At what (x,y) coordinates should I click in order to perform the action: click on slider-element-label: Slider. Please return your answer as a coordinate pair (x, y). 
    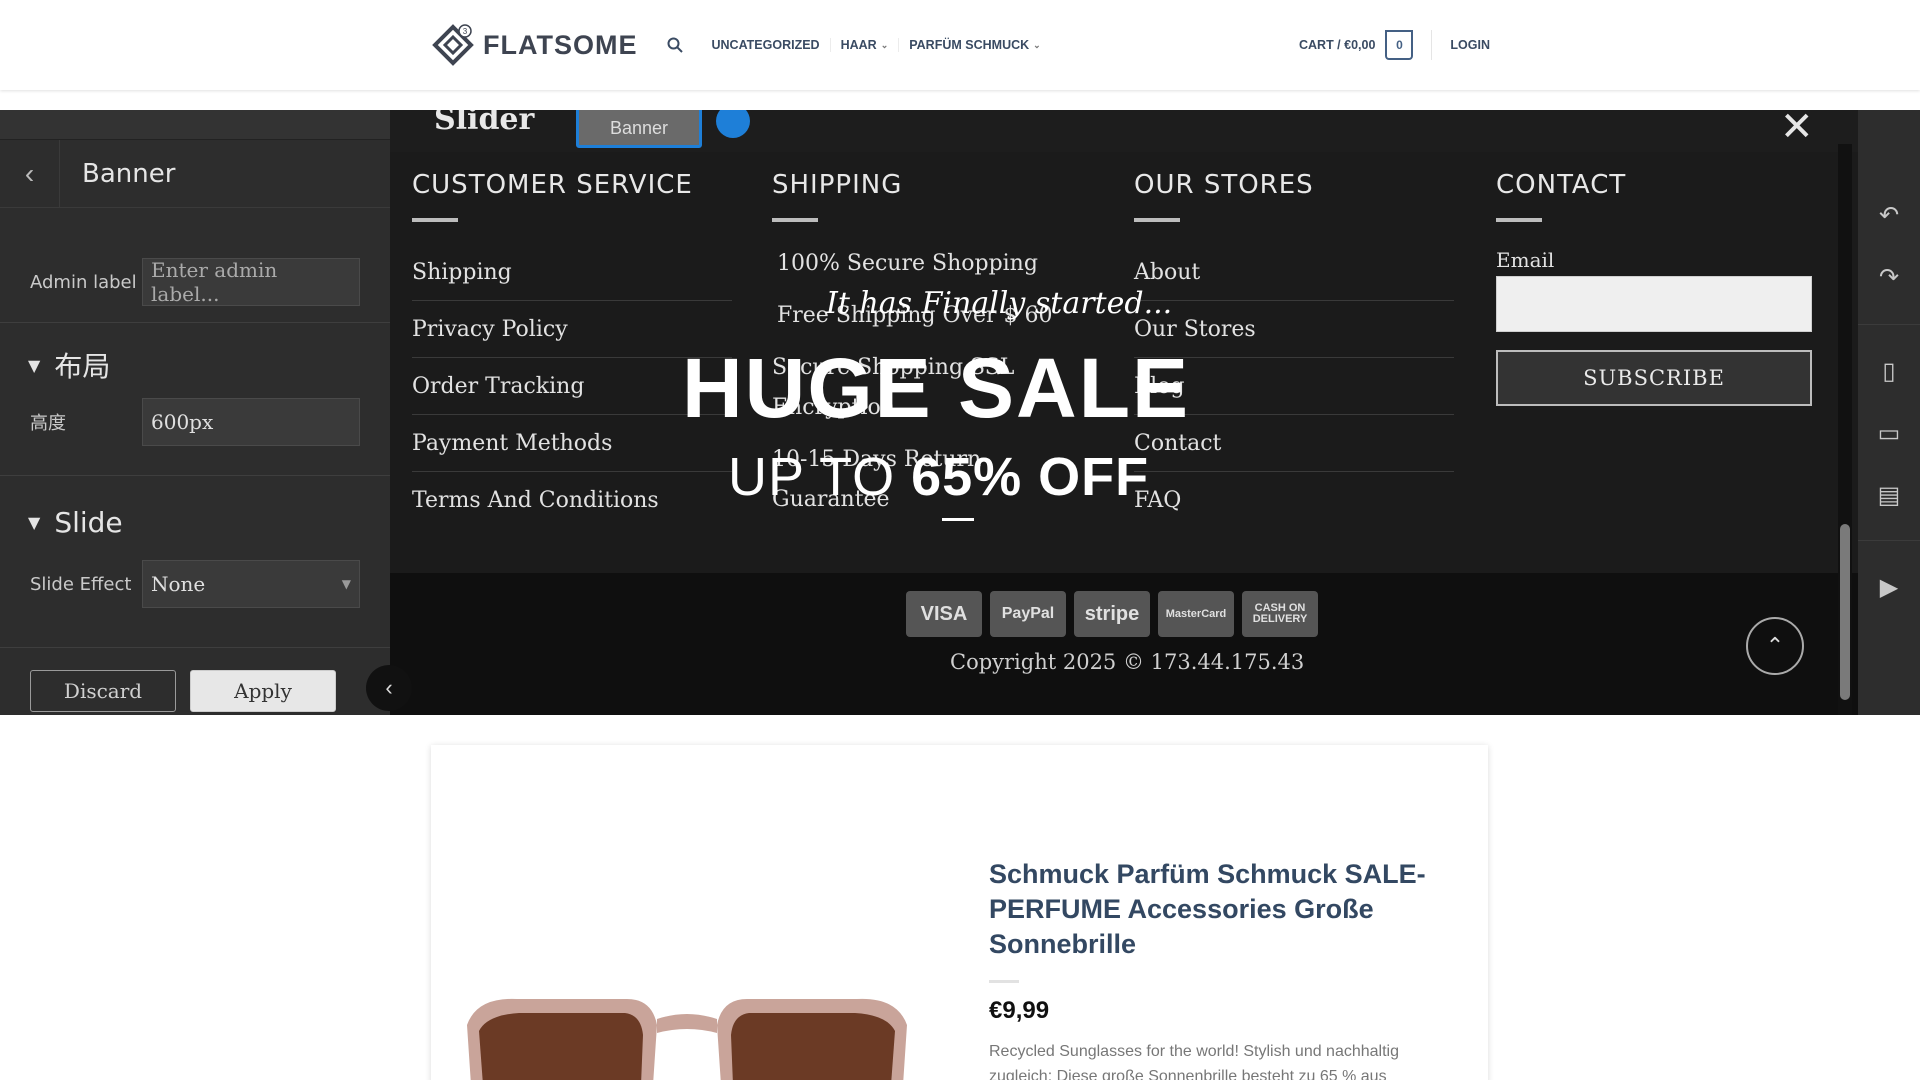
    Looking at the image, I should click on (484, 123).